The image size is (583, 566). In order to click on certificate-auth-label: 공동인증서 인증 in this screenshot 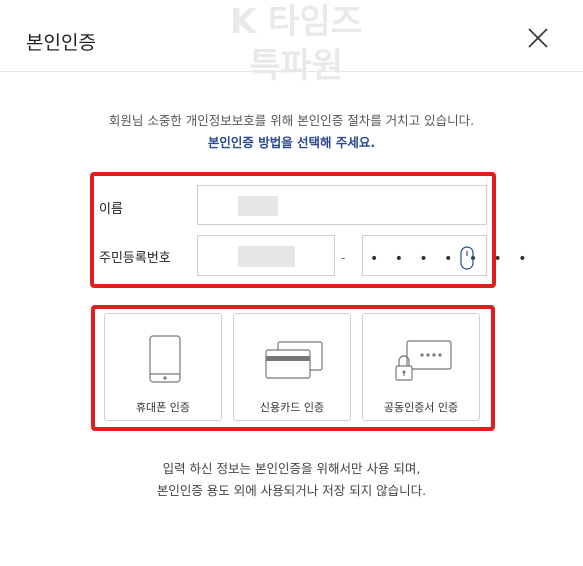, I will do `click(421, 407)`.